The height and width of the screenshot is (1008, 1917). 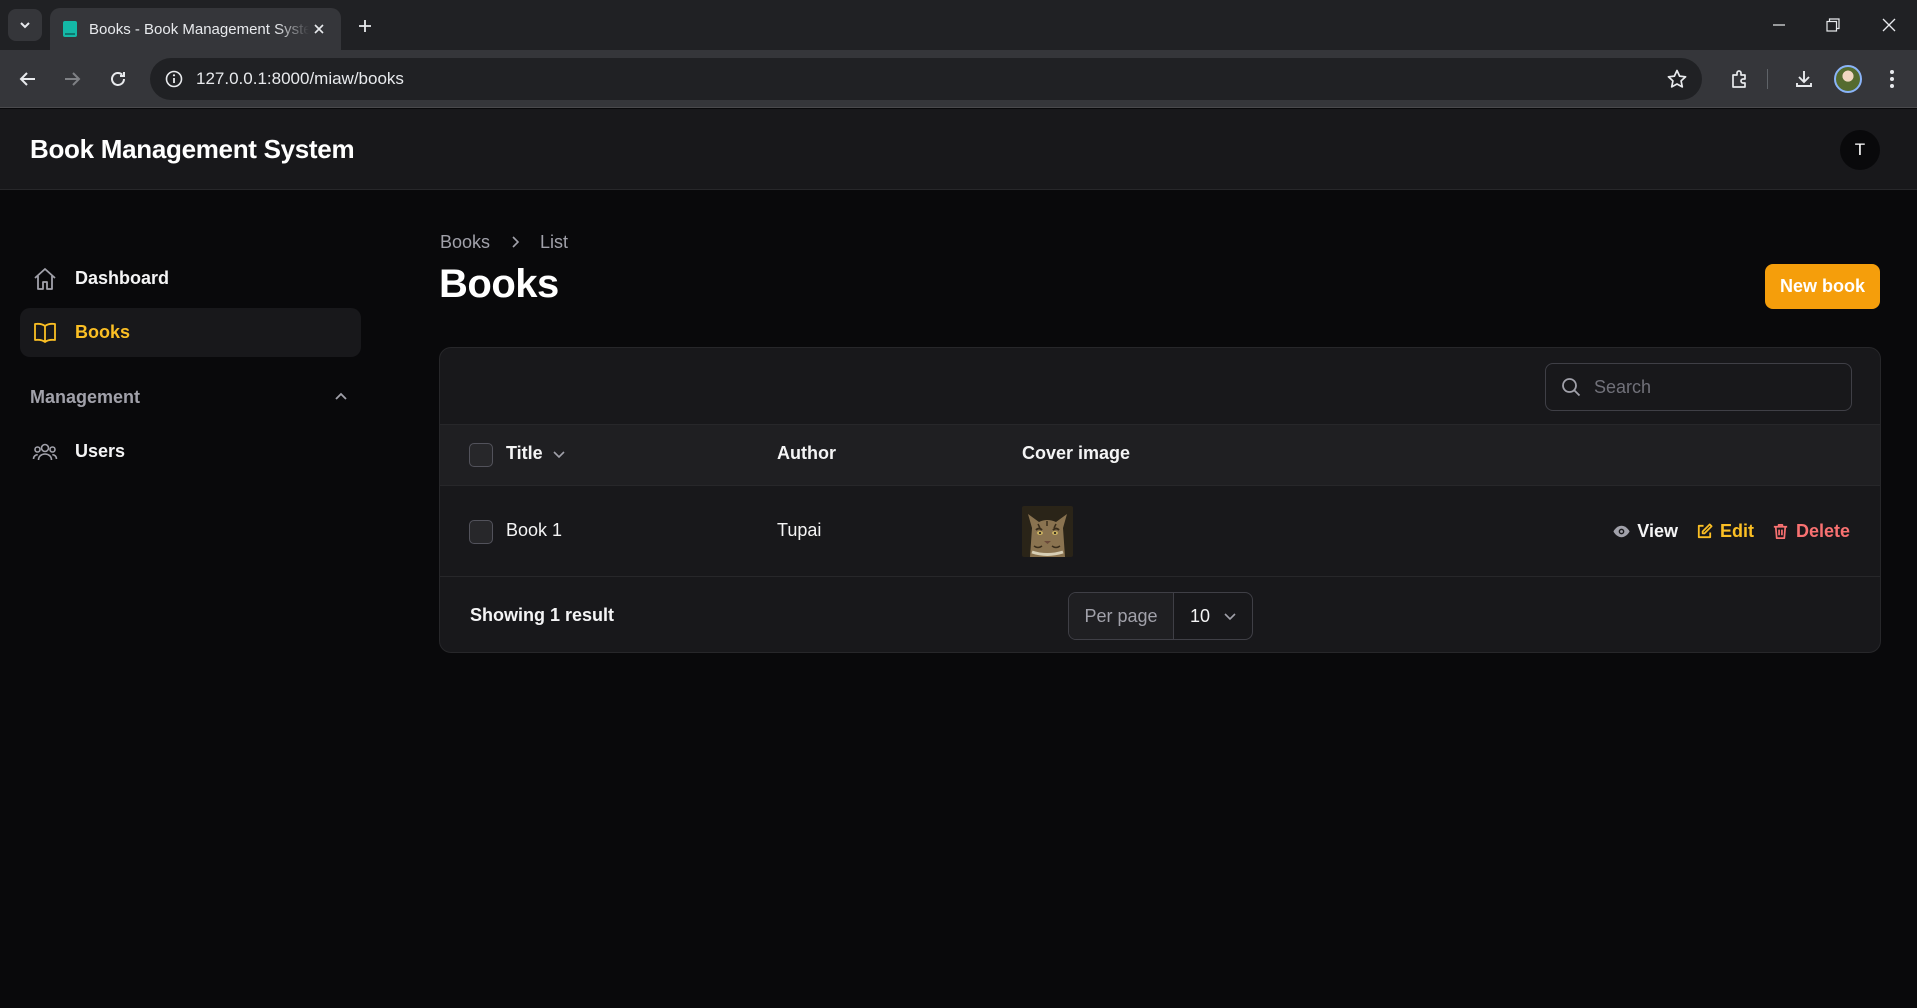 What do you see at coordinates (100, 451) in the screenshot?
I see `sidebar-item-label: Users` at bounding box center [100, 451].